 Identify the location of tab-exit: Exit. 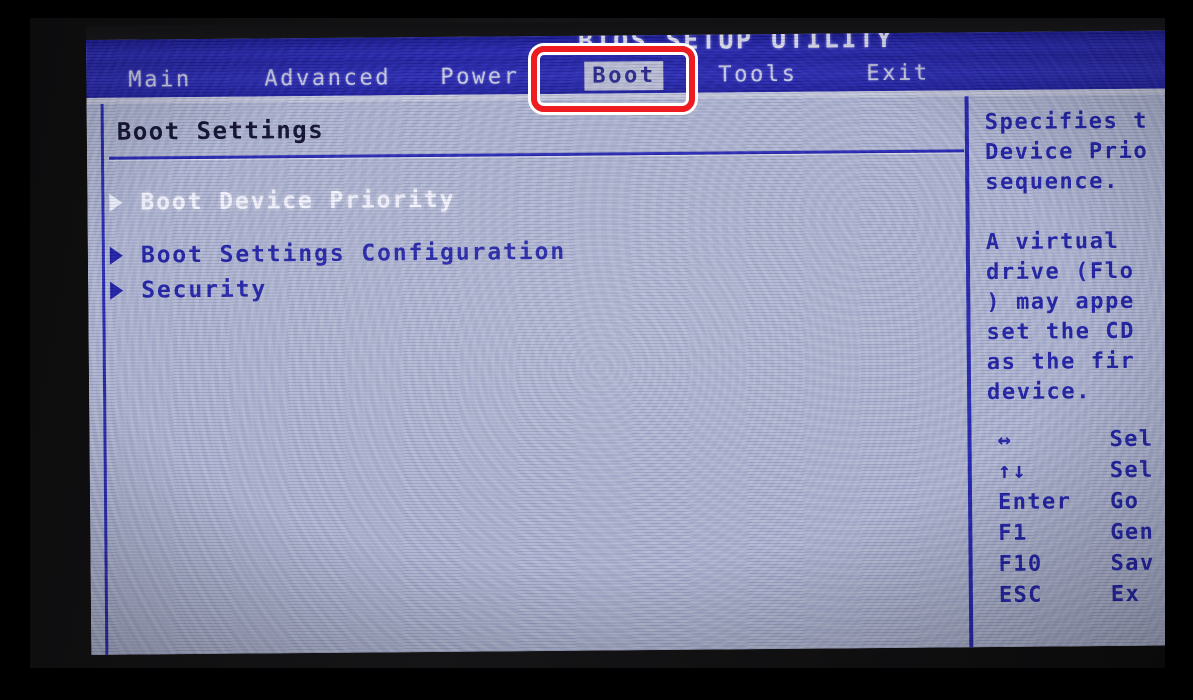
(898, 74).